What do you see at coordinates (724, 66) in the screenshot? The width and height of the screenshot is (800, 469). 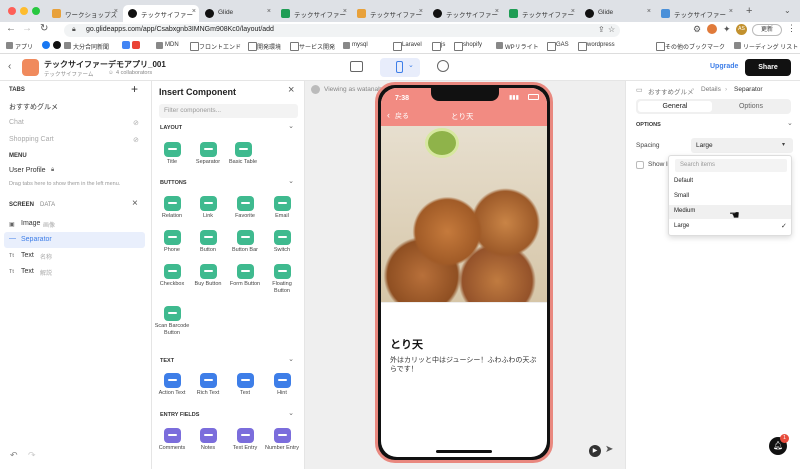 I see `upgrade-link: Upgrade` at bounding box center [724, 66].